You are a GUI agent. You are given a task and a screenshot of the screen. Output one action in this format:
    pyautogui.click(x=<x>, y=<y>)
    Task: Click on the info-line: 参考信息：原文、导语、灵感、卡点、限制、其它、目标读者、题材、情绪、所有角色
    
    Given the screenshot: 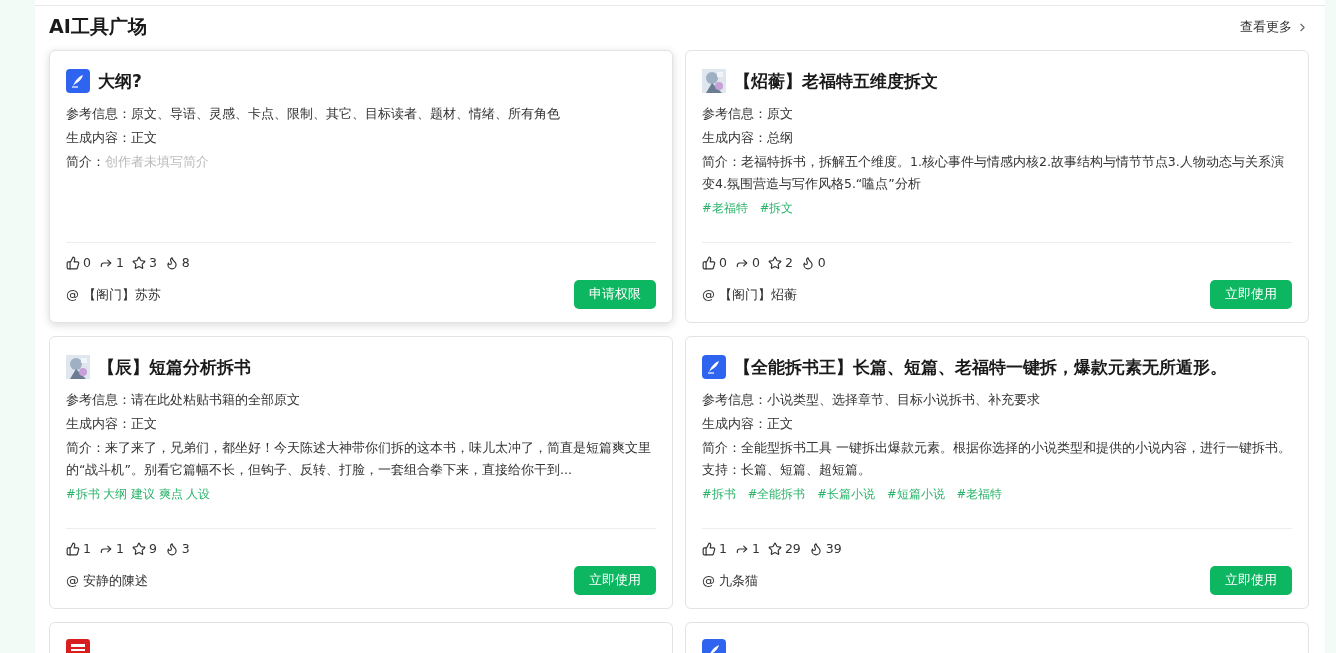 What is the action you would take?
    pyautogui.click(x=313, y=114)
    